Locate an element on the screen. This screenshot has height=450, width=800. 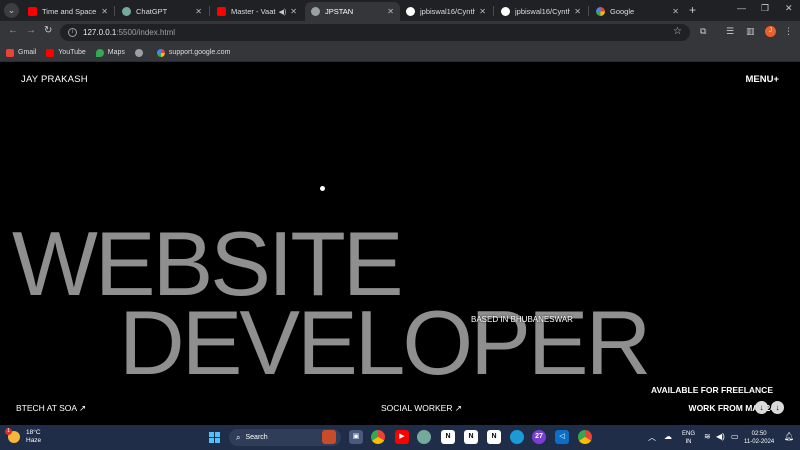
volume-icon: ◀) is located at coordinates (720, 436).